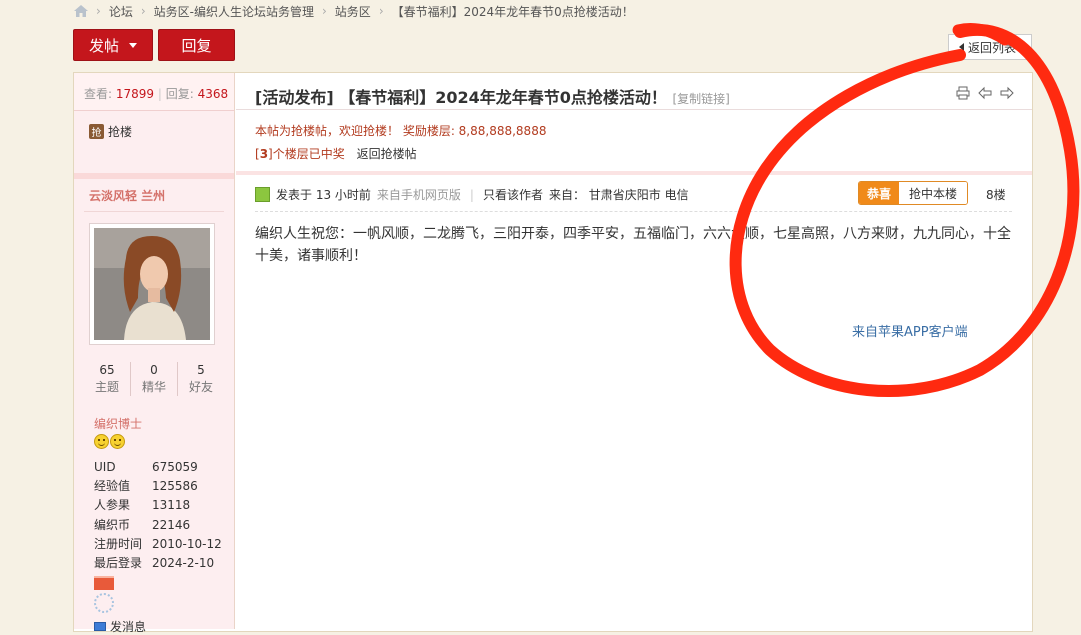 This screenshot has width=1081, height=635. I want to click on info-row: 最后登录 2024-2-10, so click(158, 563).